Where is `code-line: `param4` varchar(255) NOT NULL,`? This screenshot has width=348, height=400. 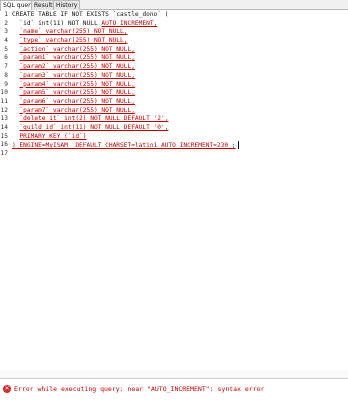
code-line: `param4` varchar(255) NOT NULL, is located at coordinates (180, 85).